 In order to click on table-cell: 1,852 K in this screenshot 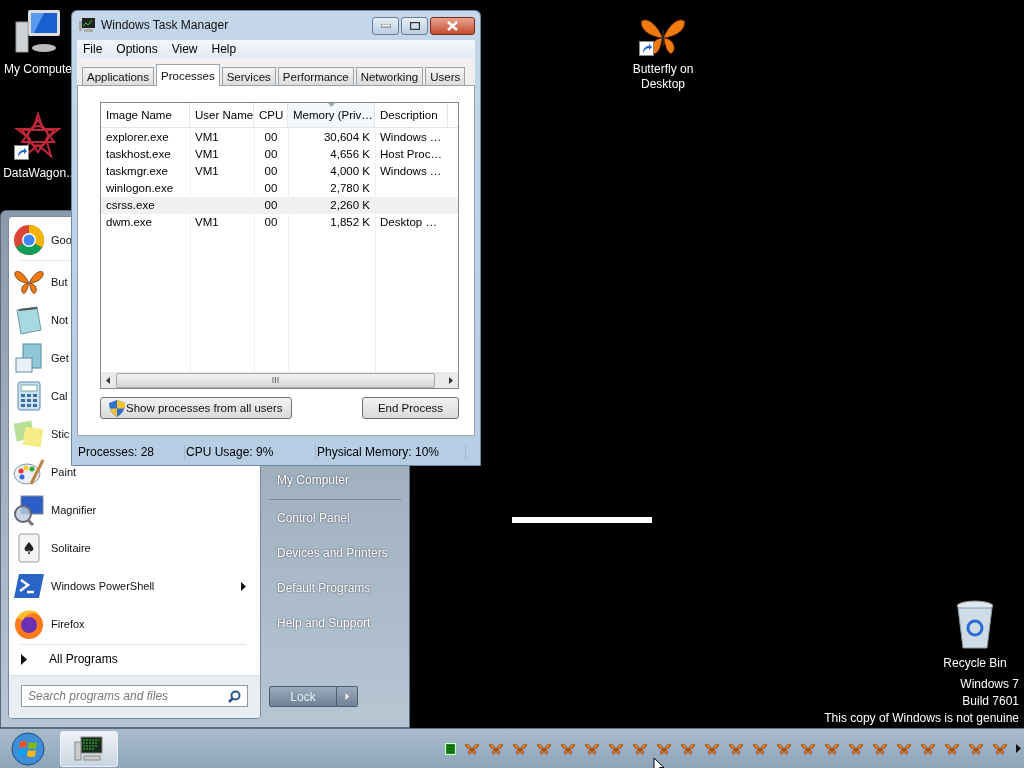, I will do `click(350, 222)`.